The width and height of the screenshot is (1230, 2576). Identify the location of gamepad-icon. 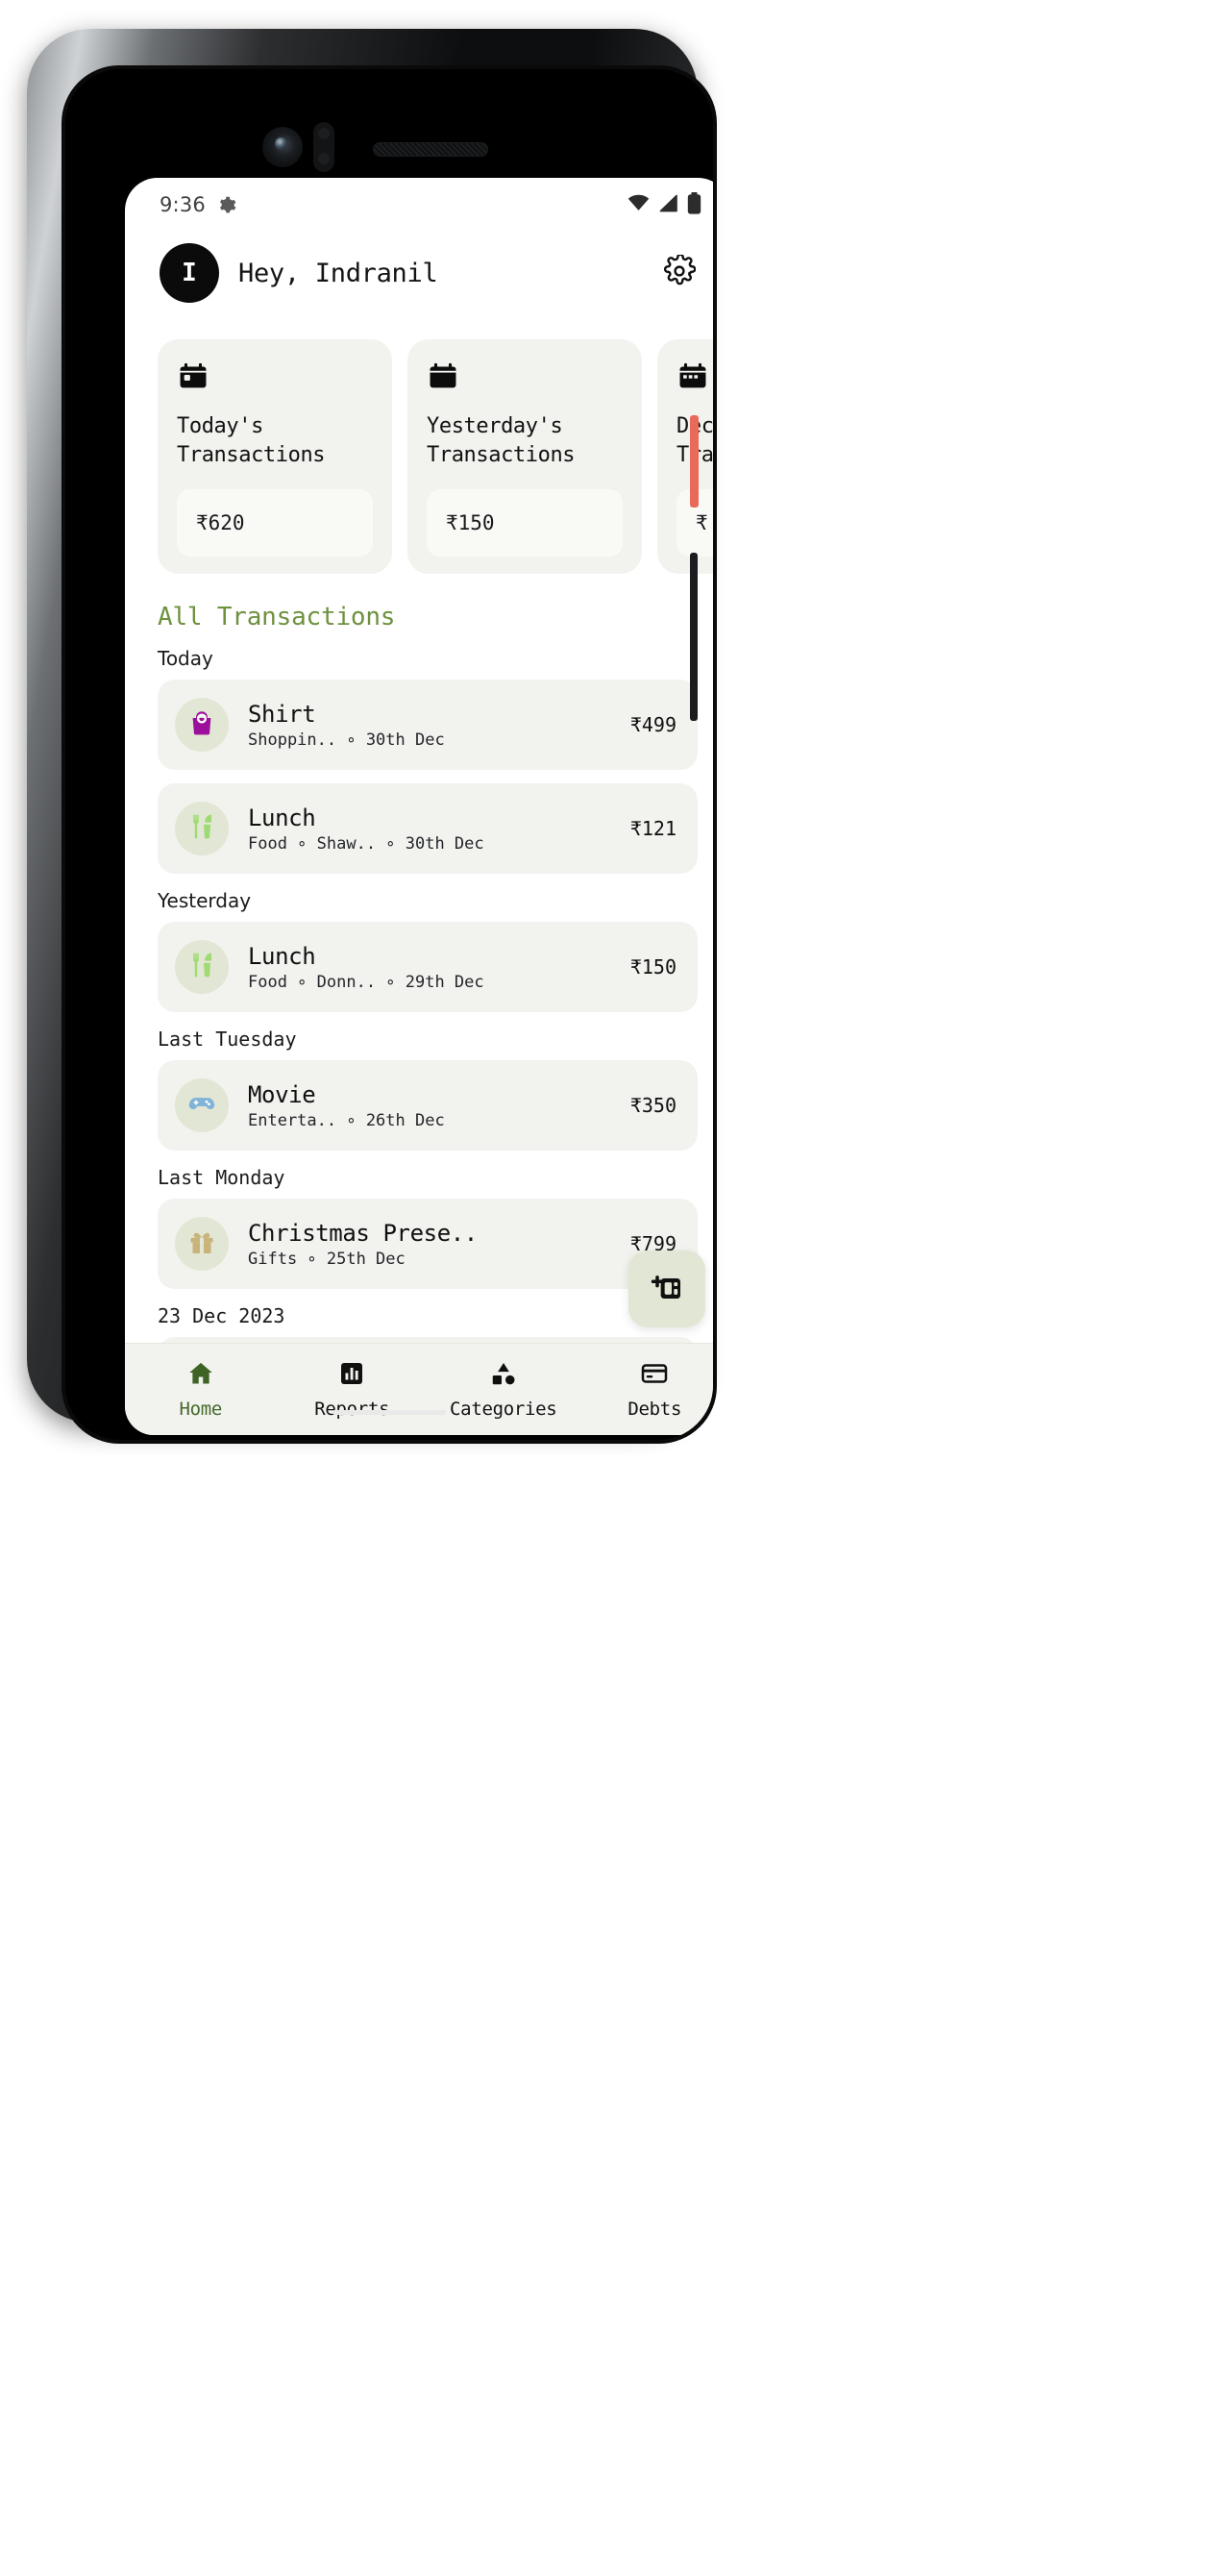
(202, 1106).